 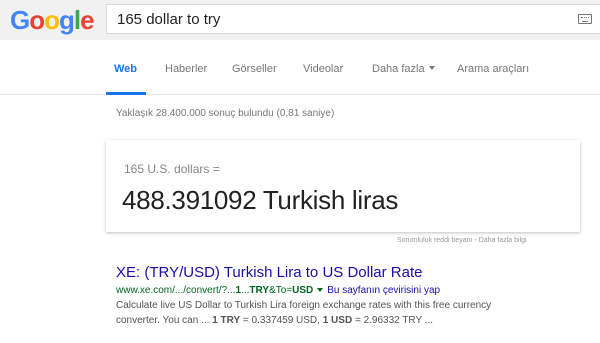 I want to click on tab-web: Web, so click(x=125, y=69).